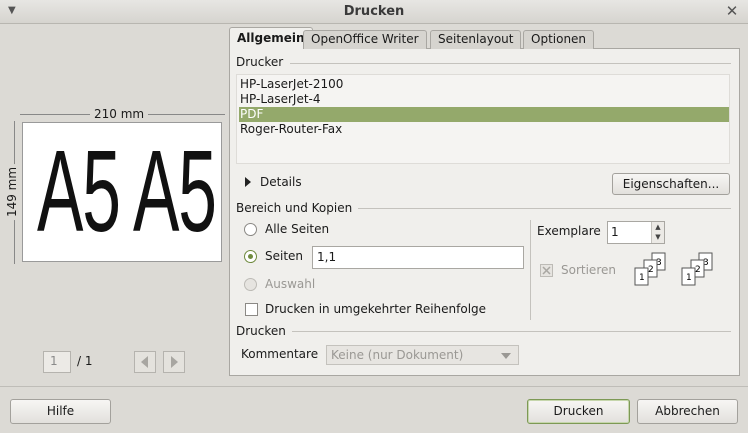 The width and height of the screenshot is (748, 433). What do you see at coordinates (578, 411) in the screenshot?
I see `print-button: Drucken` at bounding box center [578, 411].